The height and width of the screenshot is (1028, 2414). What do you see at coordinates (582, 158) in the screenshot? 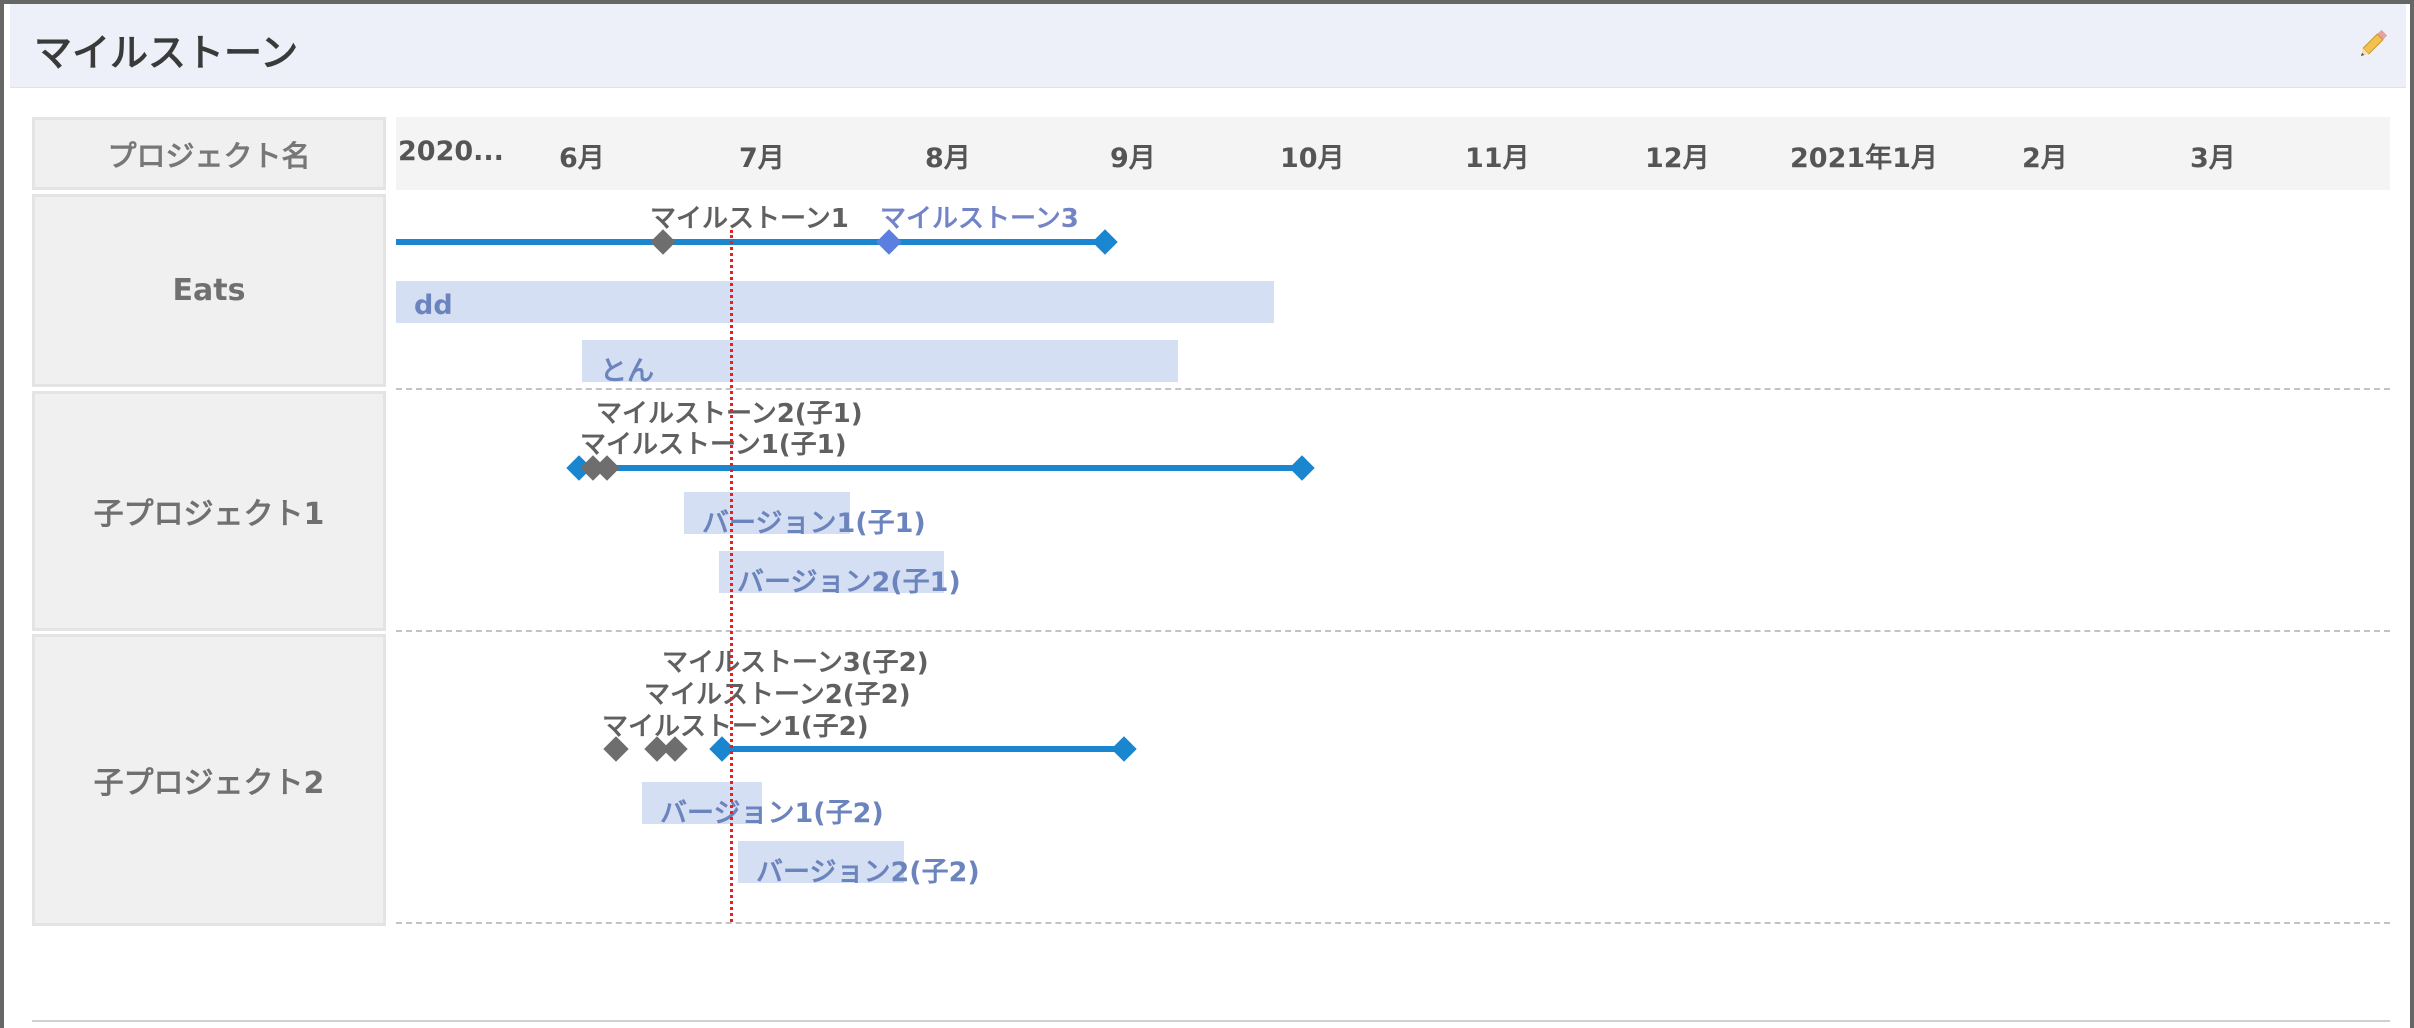
I see `month-label: 6月` at bounding box center [582, 158].